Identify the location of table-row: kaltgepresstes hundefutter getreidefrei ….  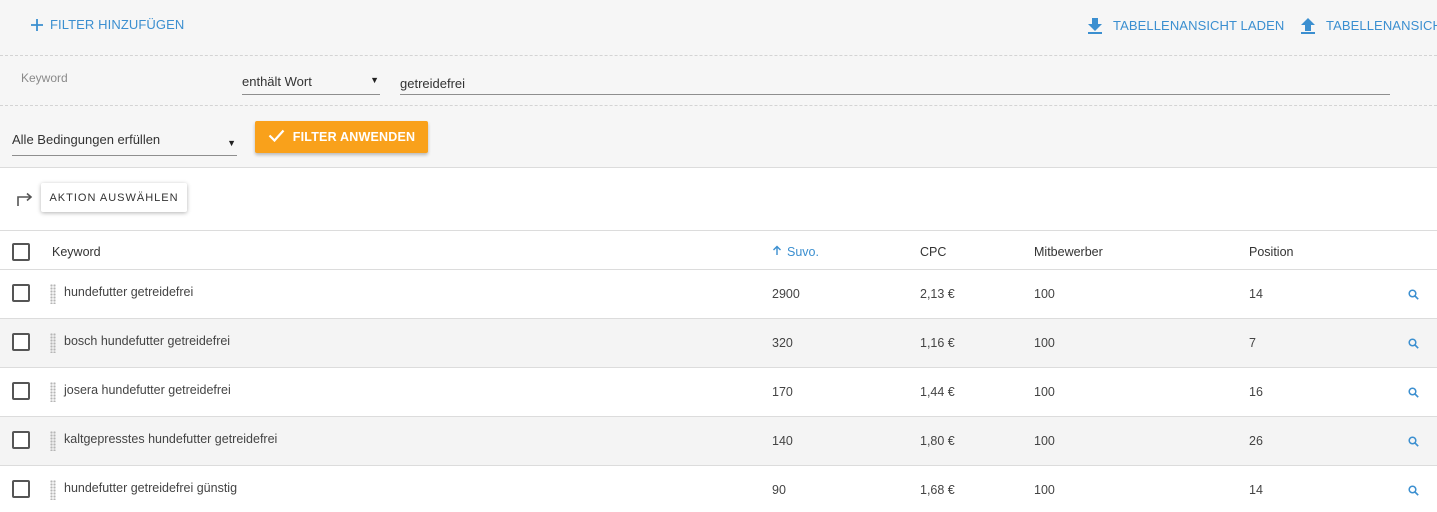
(718, 441).